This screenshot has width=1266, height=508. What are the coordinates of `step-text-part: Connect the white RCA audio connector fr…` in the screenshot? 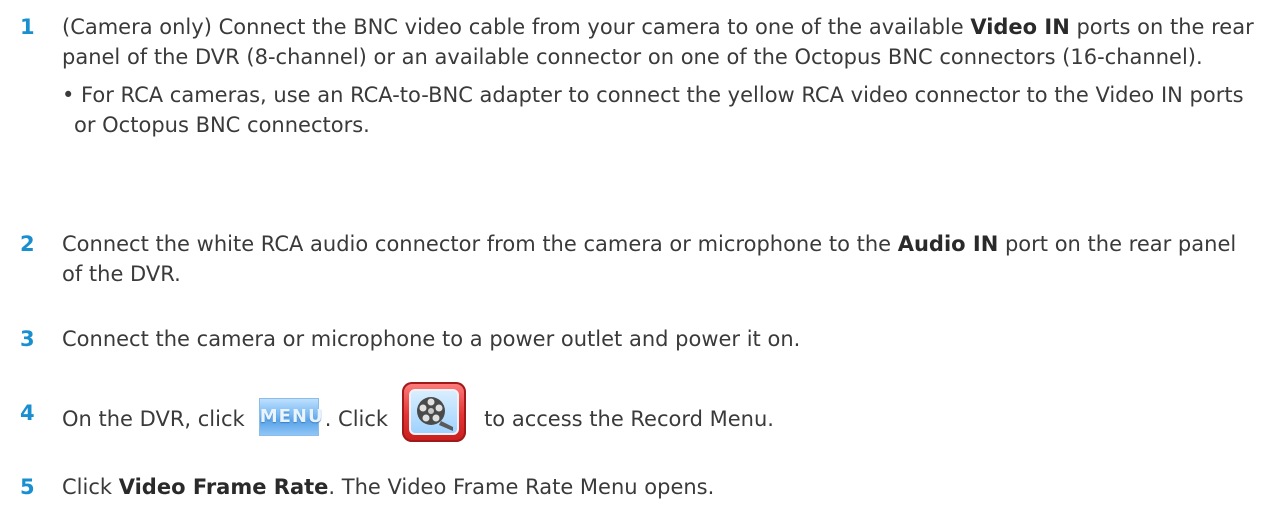 It's located at (480, 244).